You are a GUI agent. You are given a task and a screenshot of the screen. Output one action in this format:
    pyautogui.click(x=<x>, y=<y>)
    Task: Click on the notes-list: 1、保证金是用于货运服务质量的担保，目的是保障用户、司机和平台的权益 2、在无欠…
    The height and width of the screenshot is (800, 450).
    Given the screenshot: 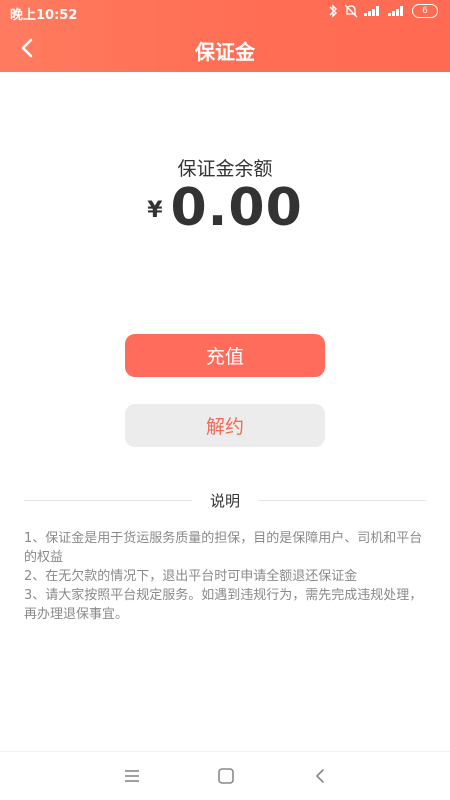 What is the action you would take?
    pyautogui.click(x=226, y=576)
    